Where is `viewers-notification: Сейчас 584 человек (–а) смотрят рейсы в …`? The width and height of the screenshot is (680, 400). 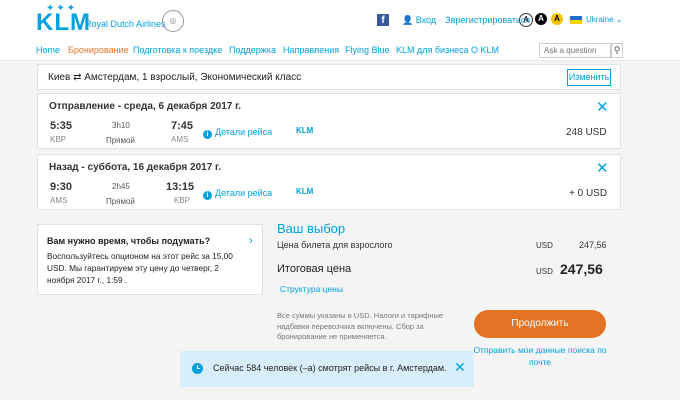 viewers-notification: Сейчас 584 человек (–а) смотрят рейсы в … is located at coordinates (327, 369).